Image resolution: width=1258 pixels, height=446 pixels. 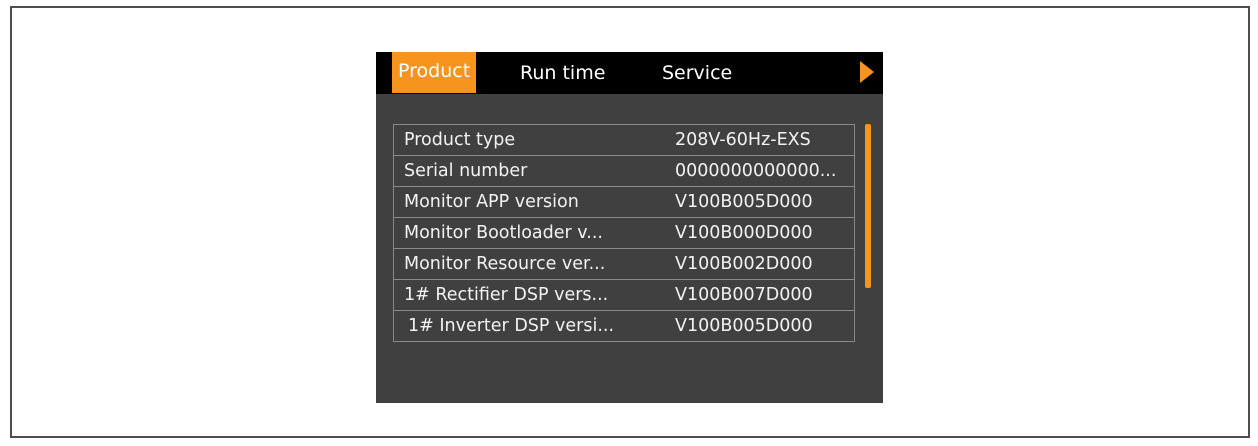 What do you see at coordinates (624, 202) in the screenshot?
I see `table-row: Monitor APP version V100B005D000` at bounding box center [624, 202].